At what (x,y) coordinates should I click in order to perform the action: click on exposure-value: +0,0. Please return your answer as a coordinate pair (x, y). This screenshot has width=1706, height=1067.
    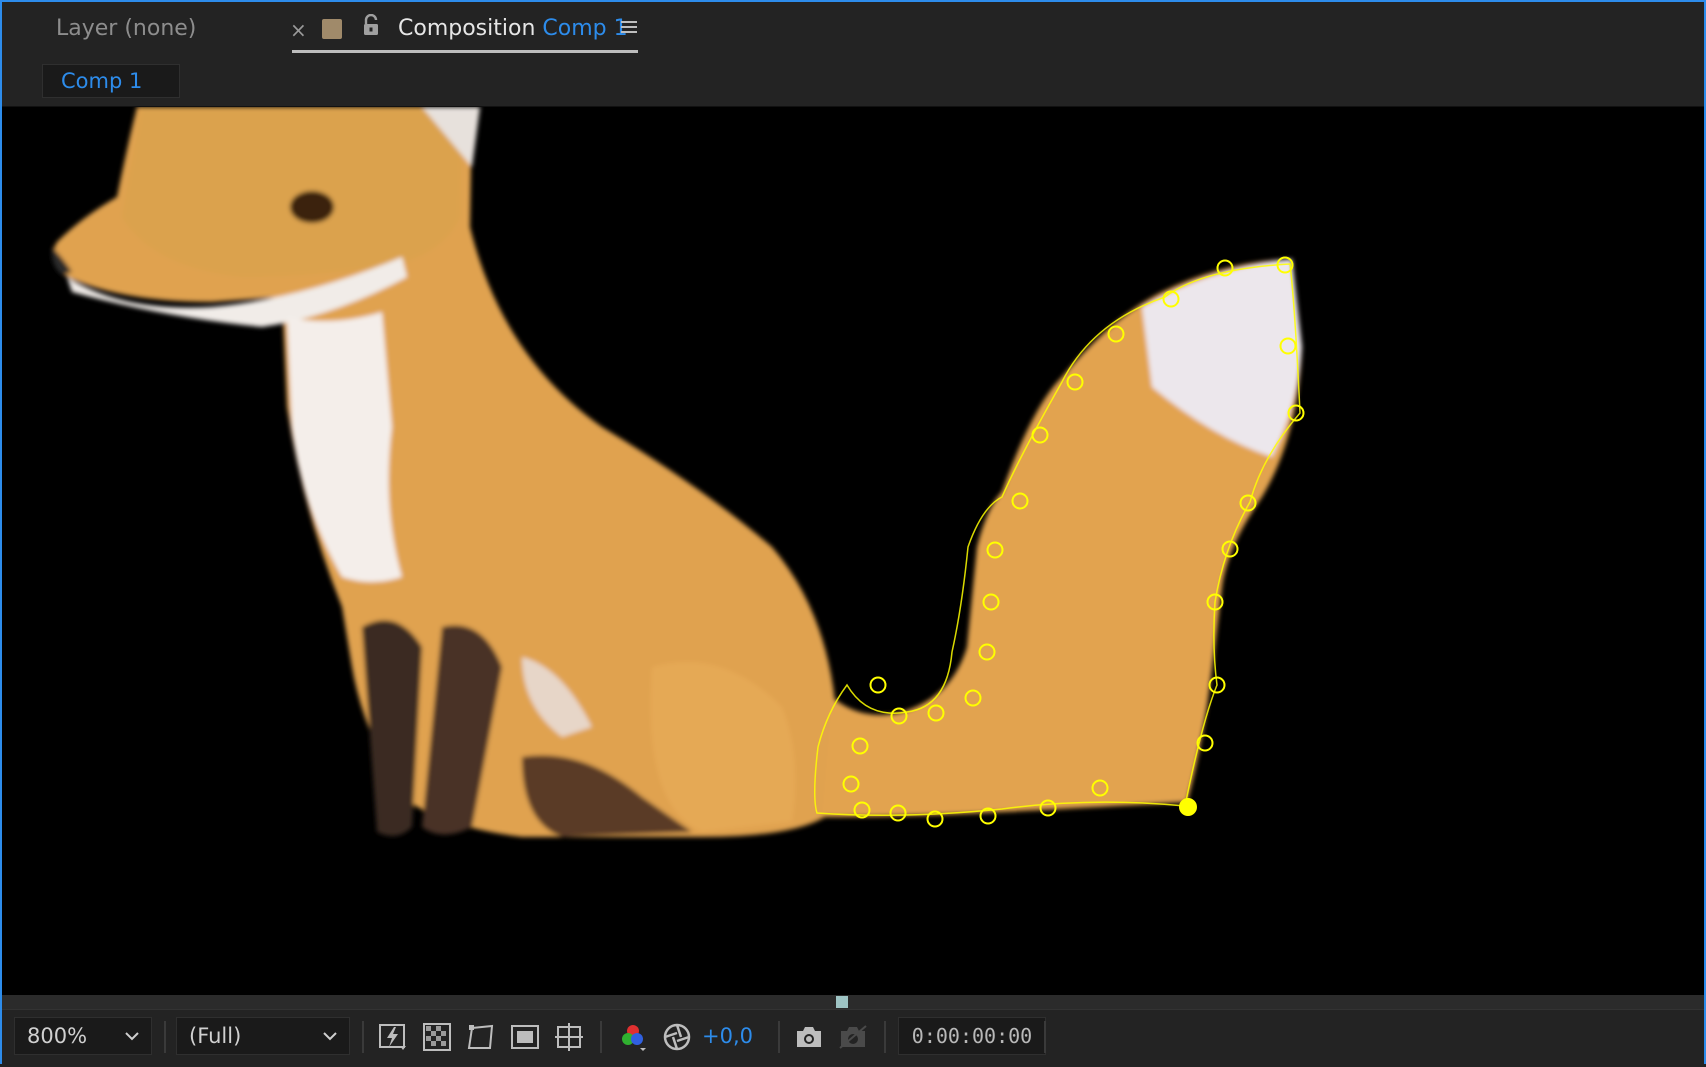
    Looking at the image, I should click on (727, 1036).